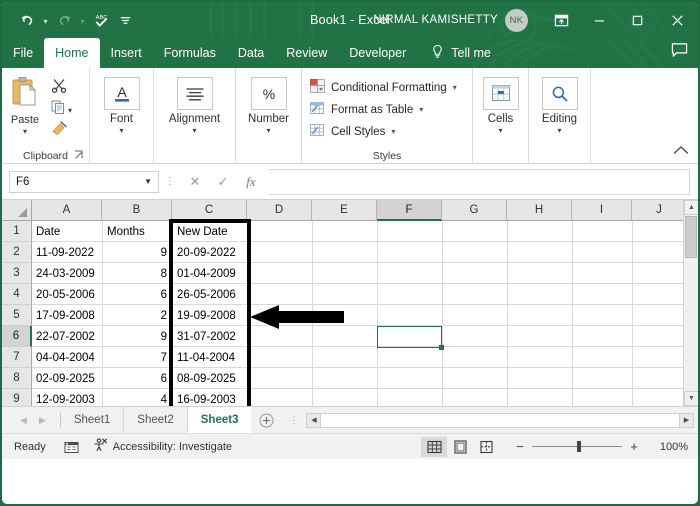 This screenshot has height=506, width=700. What do you see at coordinates (121, 131) in the screenshot?
I see `font-dropdown-icon: ▾` at bounding box center [121, 131].